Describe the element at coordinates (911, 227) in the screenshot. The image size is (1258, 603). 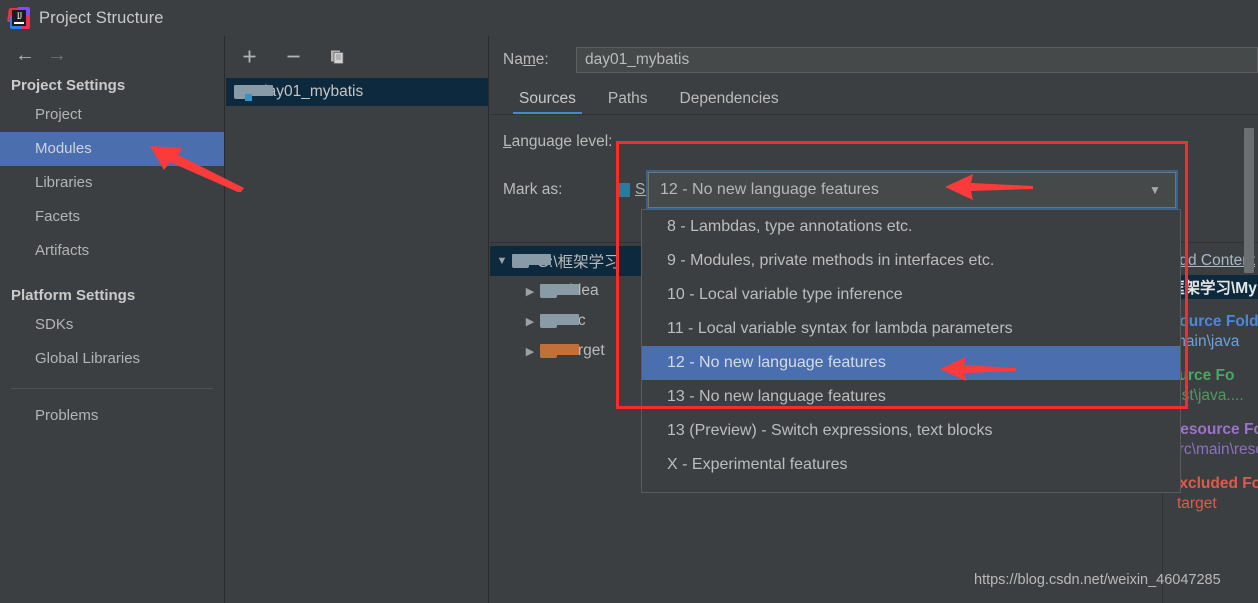
I see `dropdown-option-8: 8 - Lambdas, type annotations etc.` at that location.